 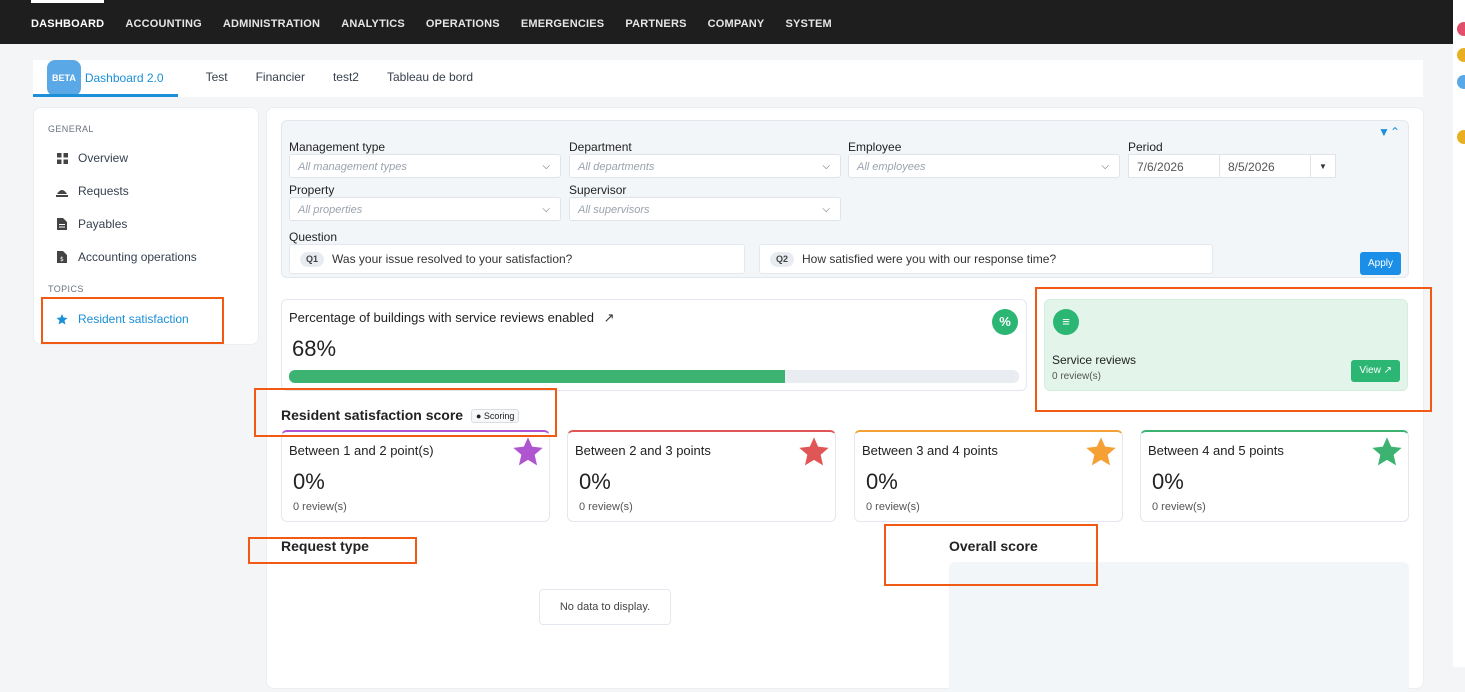 I want to click on external-link-icon: ↗, so click(x=609, y=317).